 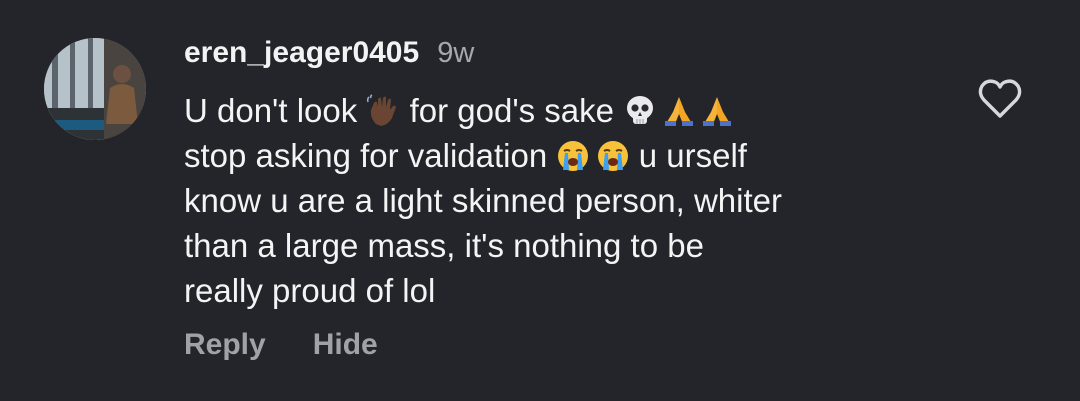 I want to click on comment-text-segment: stop asking for validation, so click(x=366, y=155).